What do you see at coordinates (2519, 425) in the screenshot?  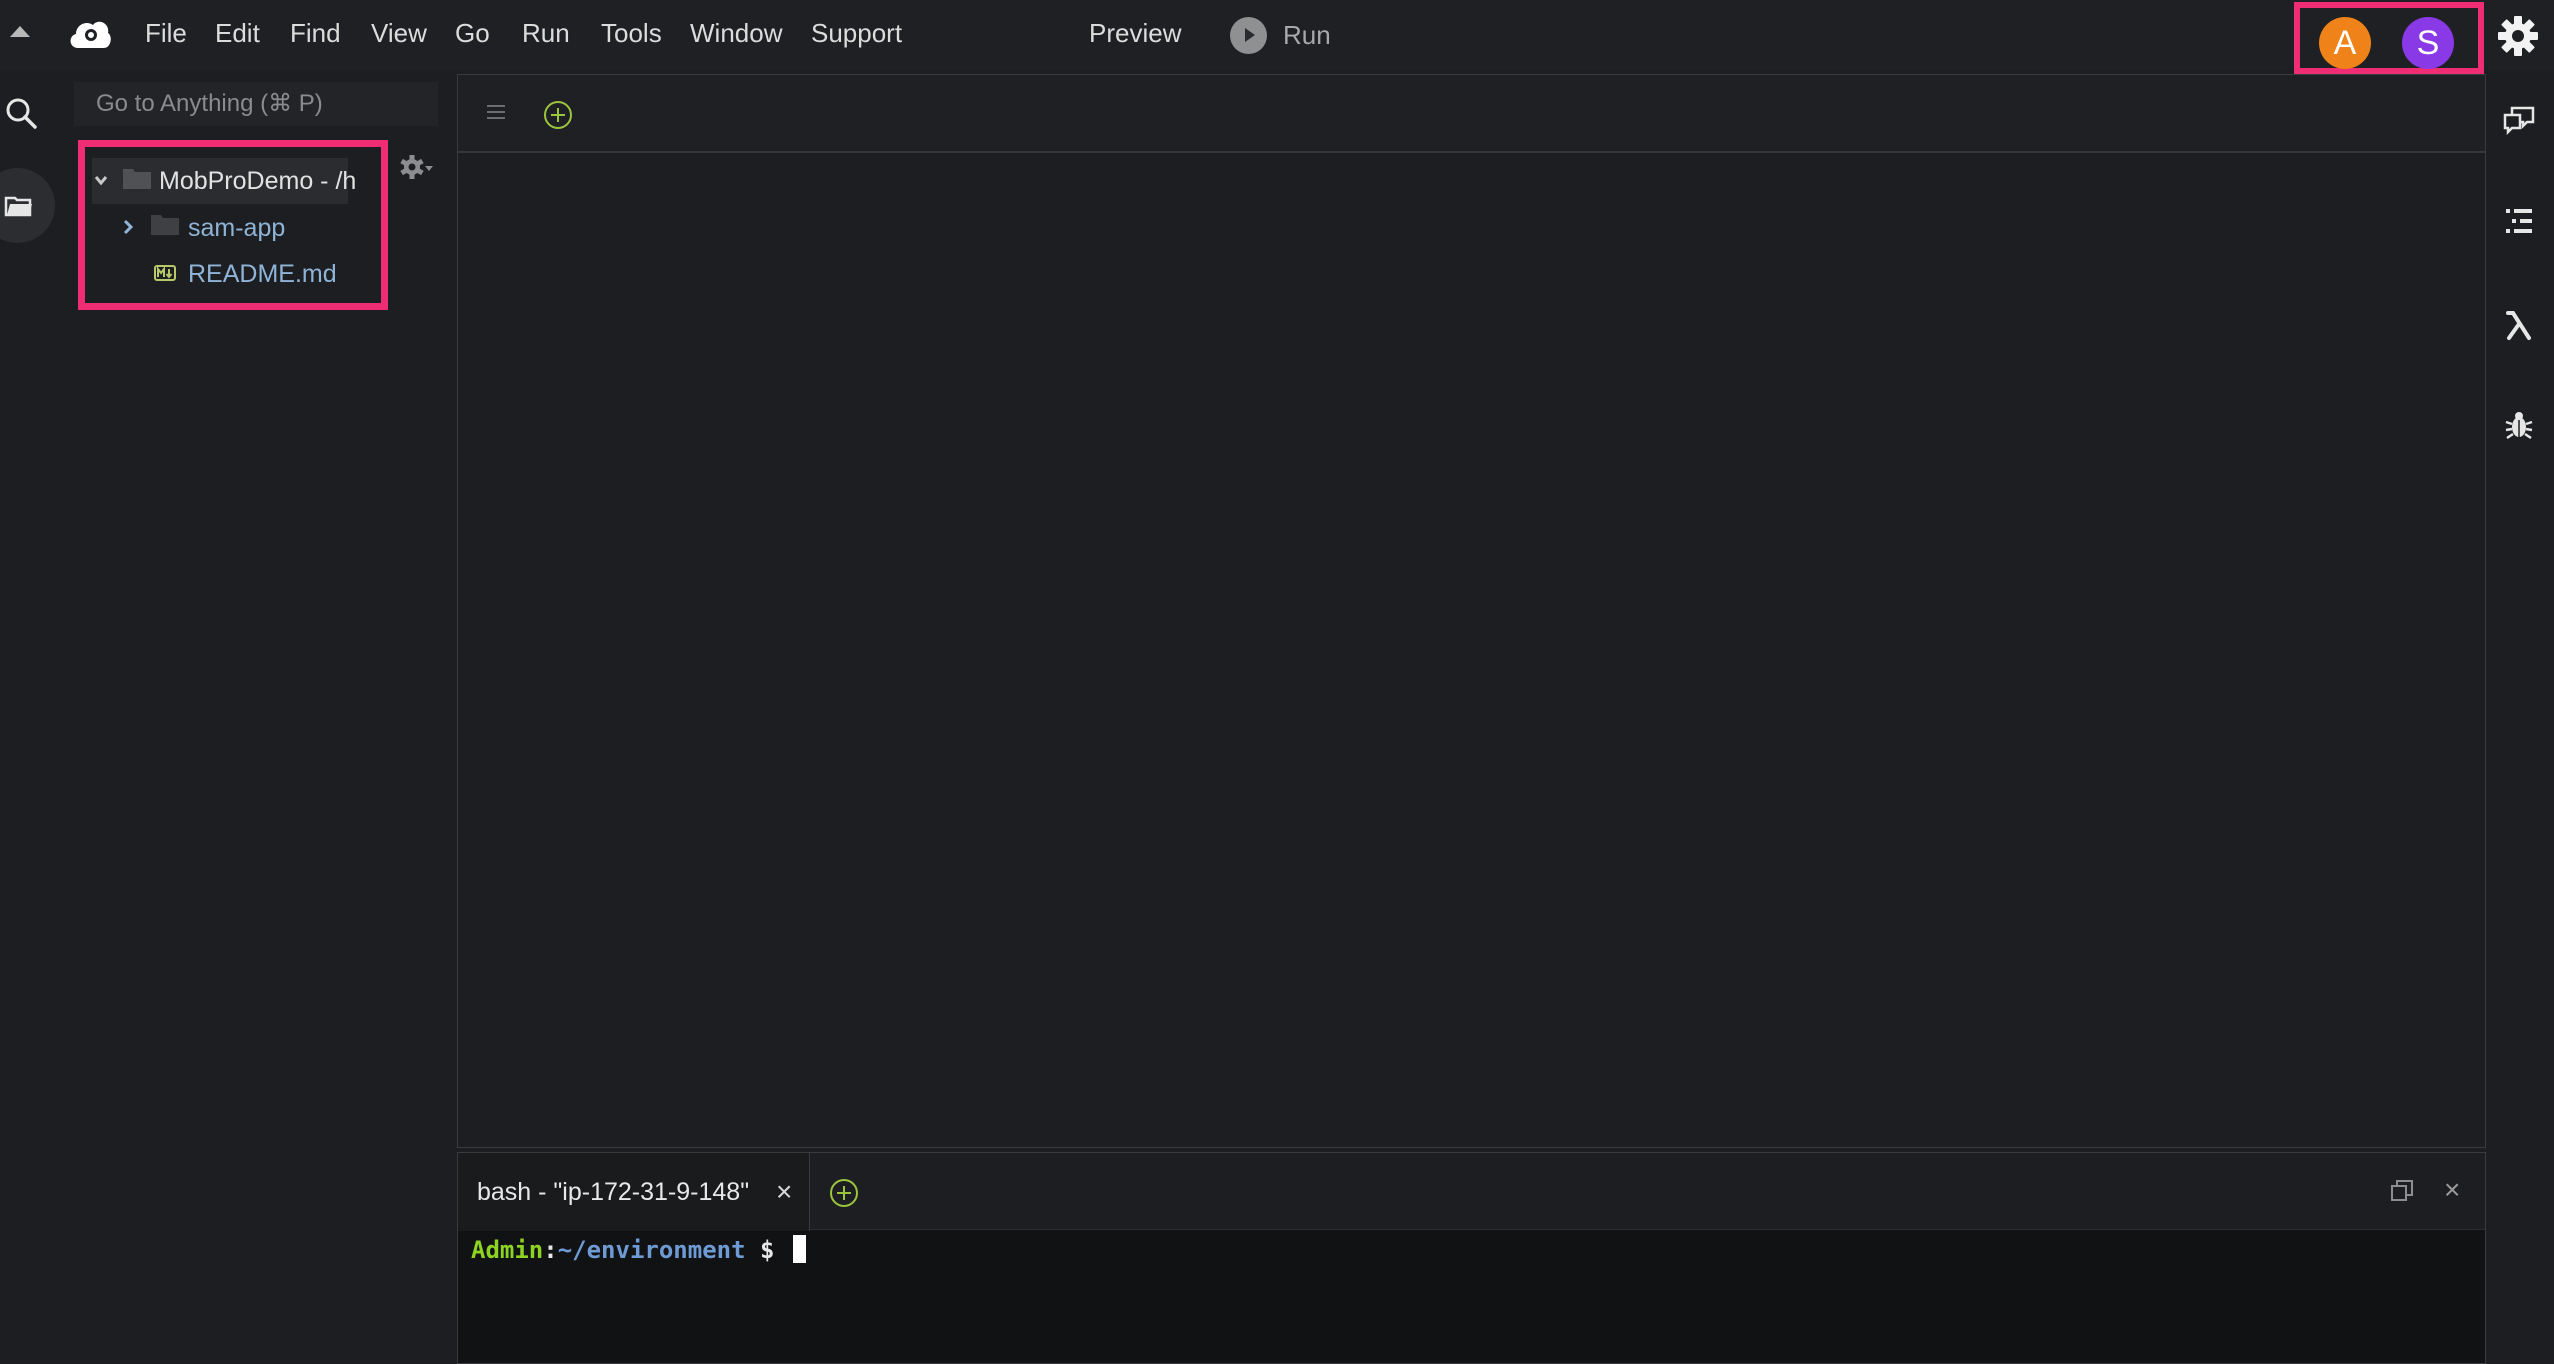 I see `debugger-bug-icon` at bounding box center [2519, 425].